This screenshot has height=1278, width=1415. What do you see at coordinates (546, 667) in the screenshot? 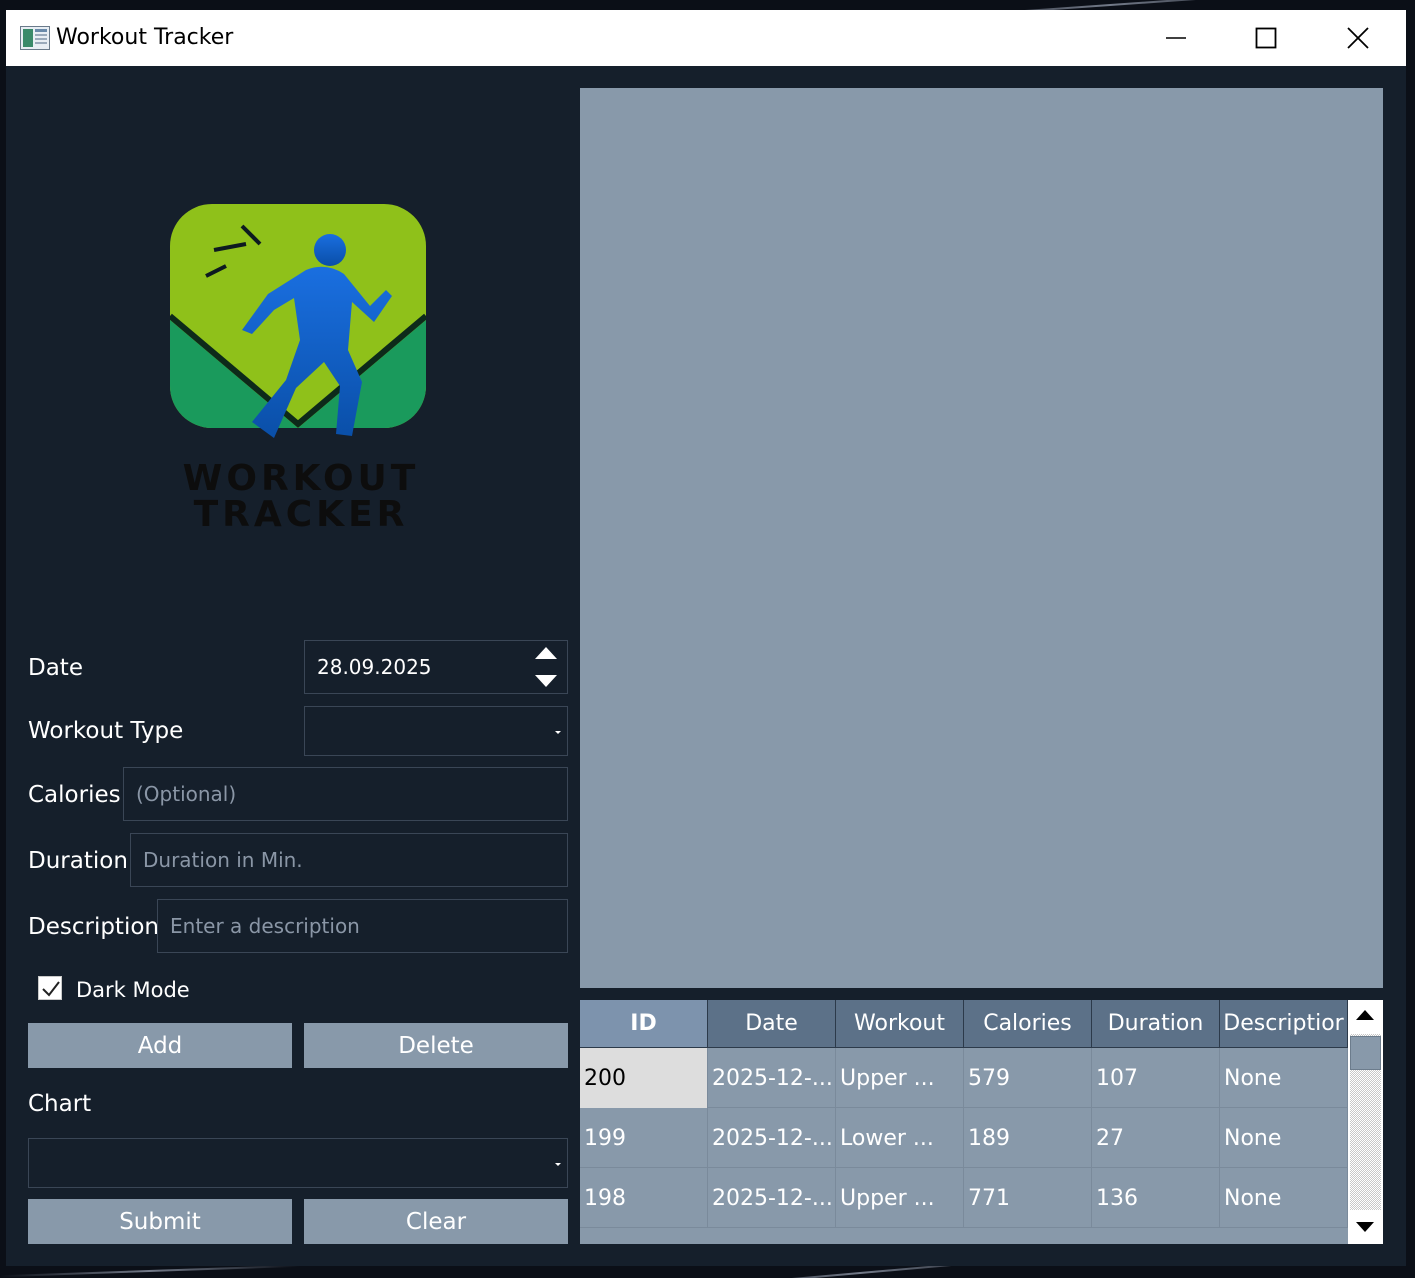
I see `date-spin-buttons` at bounding box center [546, 667].